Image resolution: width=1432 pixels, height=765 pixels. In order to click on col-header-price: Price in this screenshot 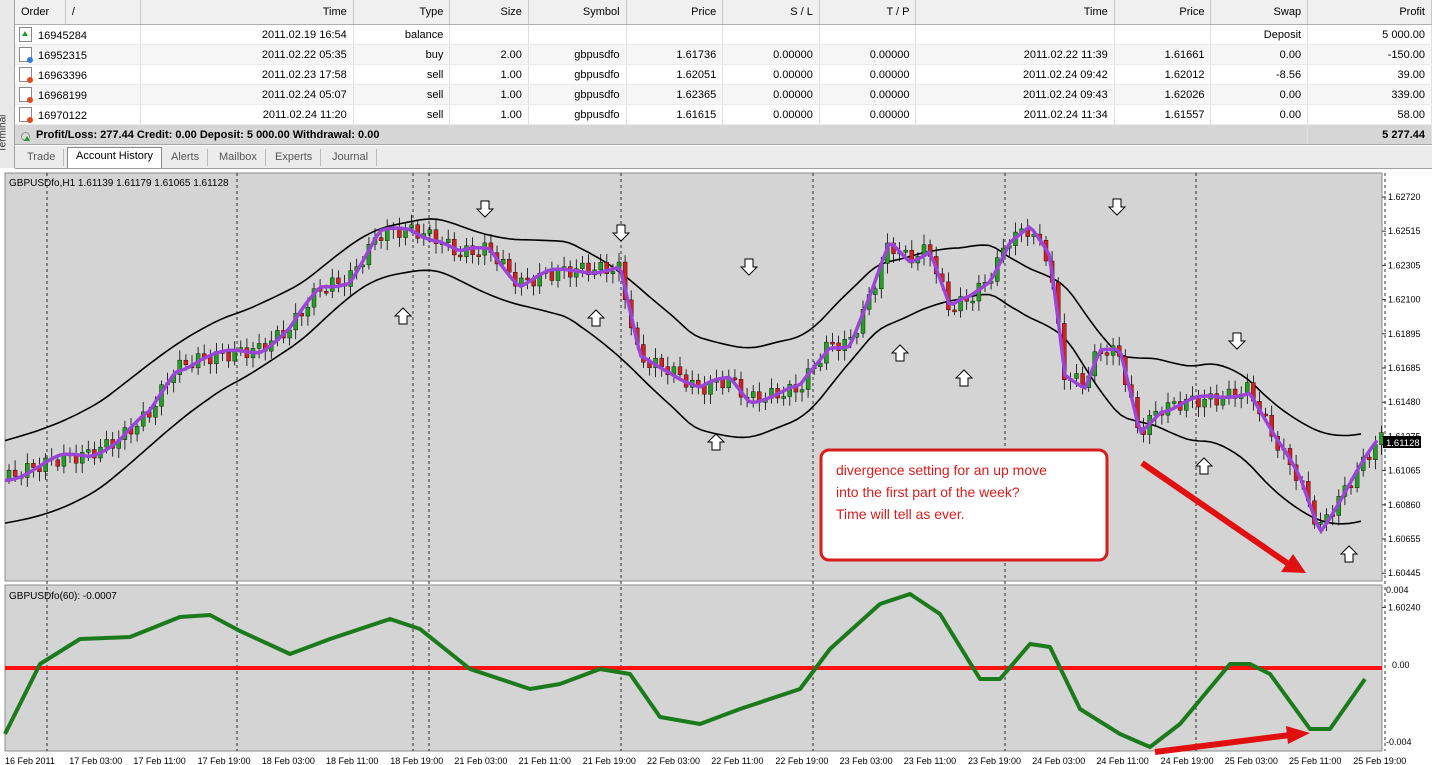, I will do `click(675, 12)`.